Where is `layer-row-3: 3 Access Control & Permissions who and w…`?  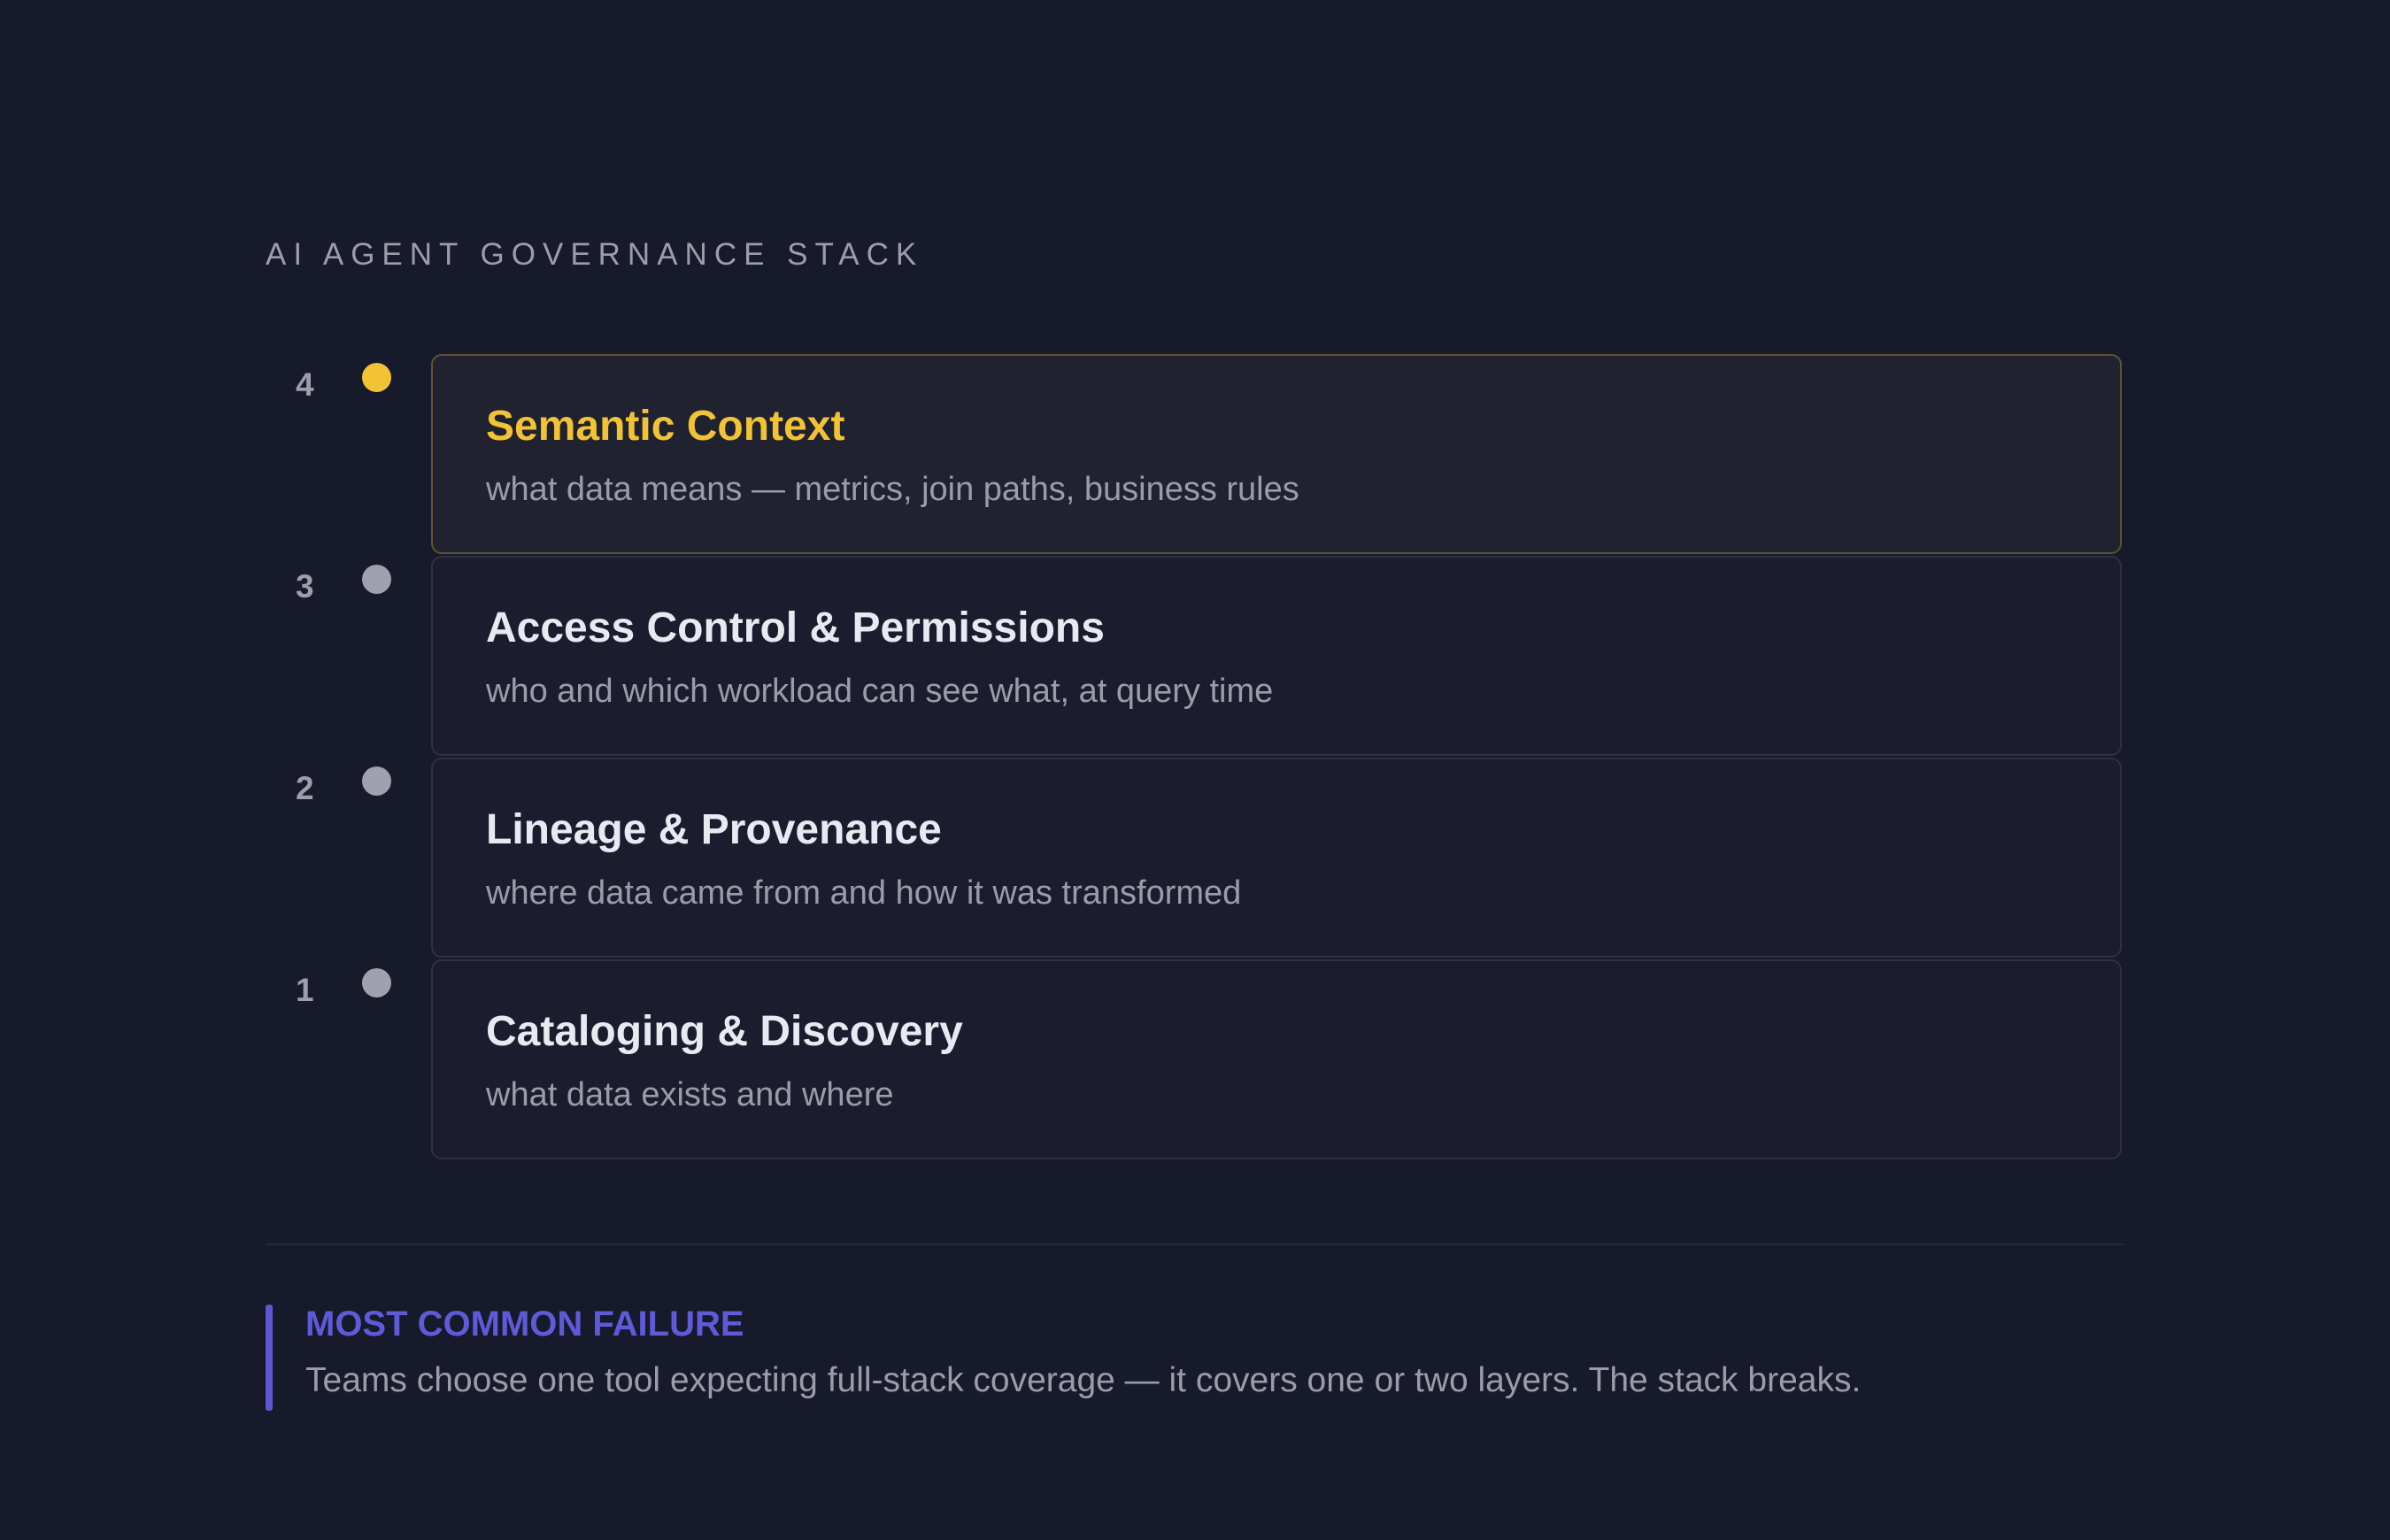 layer-row-3: 3 Access Control & Permissions who and w… is located at coordinates (1195, 661).